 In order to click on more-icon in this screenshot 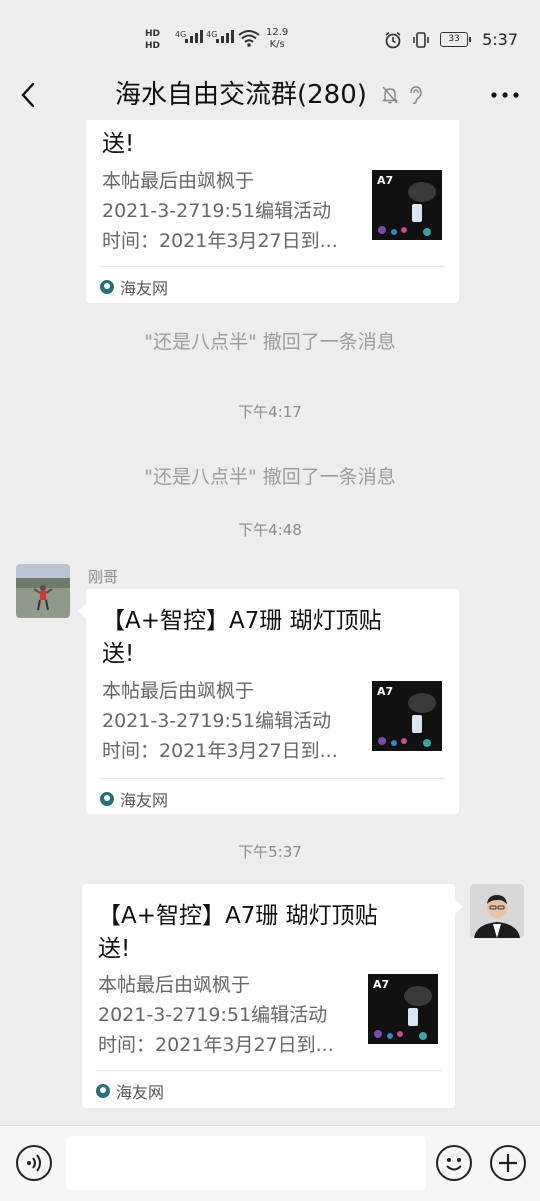, I will do `click(505, 95)`.